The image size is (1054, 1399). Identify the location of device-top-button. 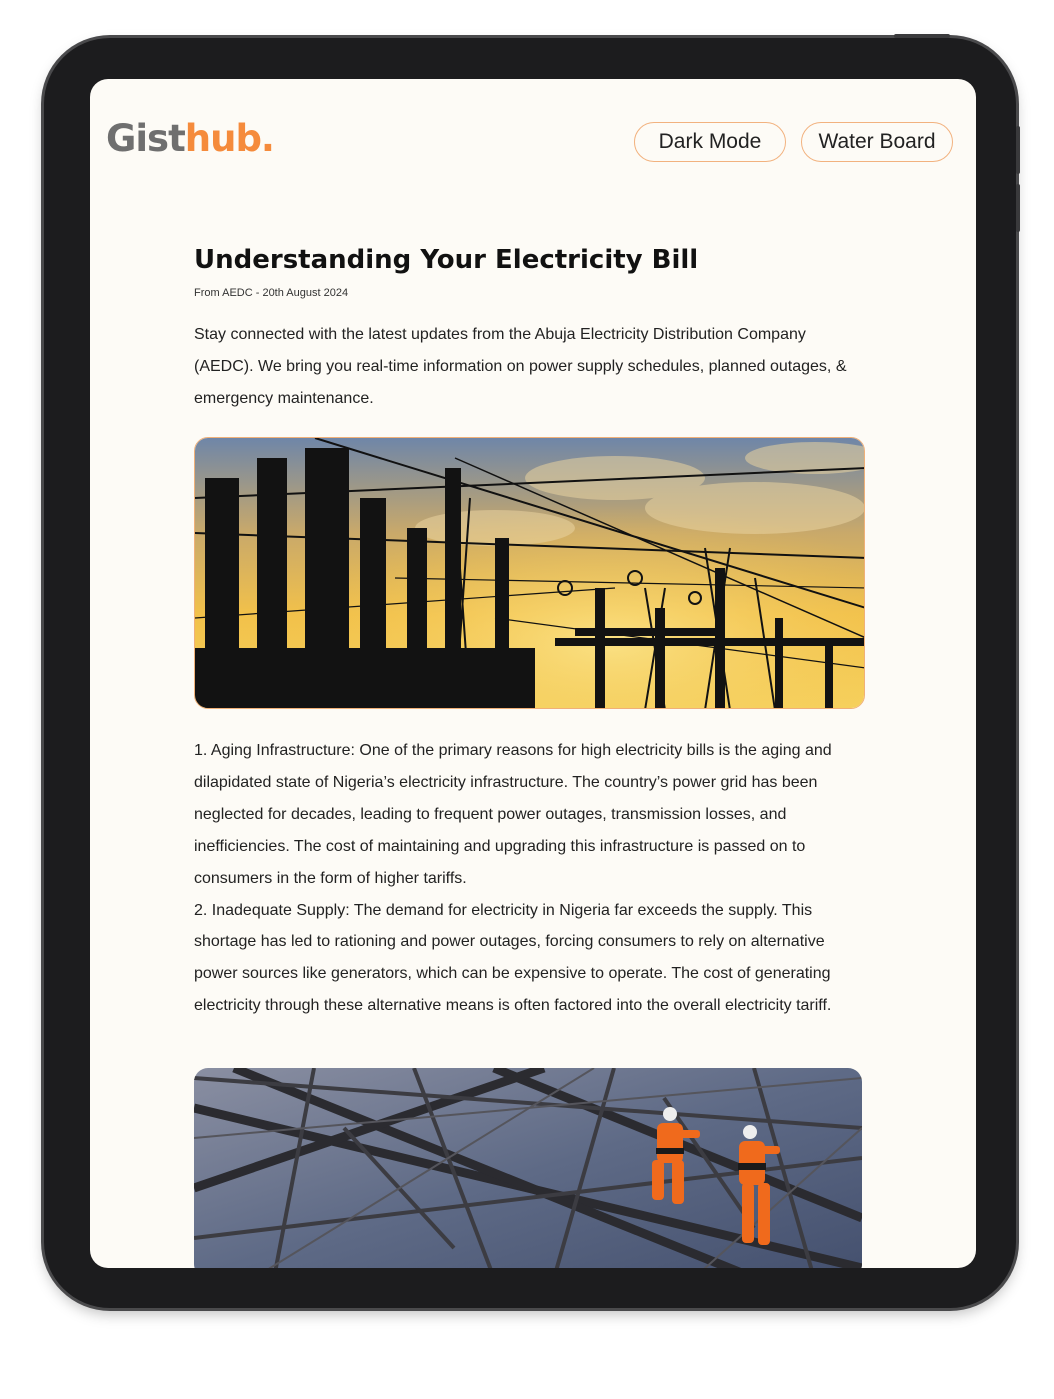
(922, 36).